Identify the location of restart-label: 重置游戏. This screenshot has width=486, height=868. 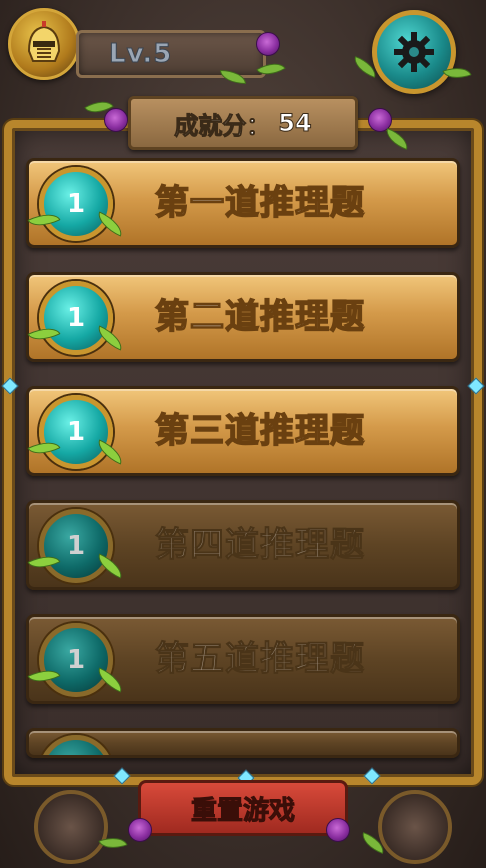
(242, 810).